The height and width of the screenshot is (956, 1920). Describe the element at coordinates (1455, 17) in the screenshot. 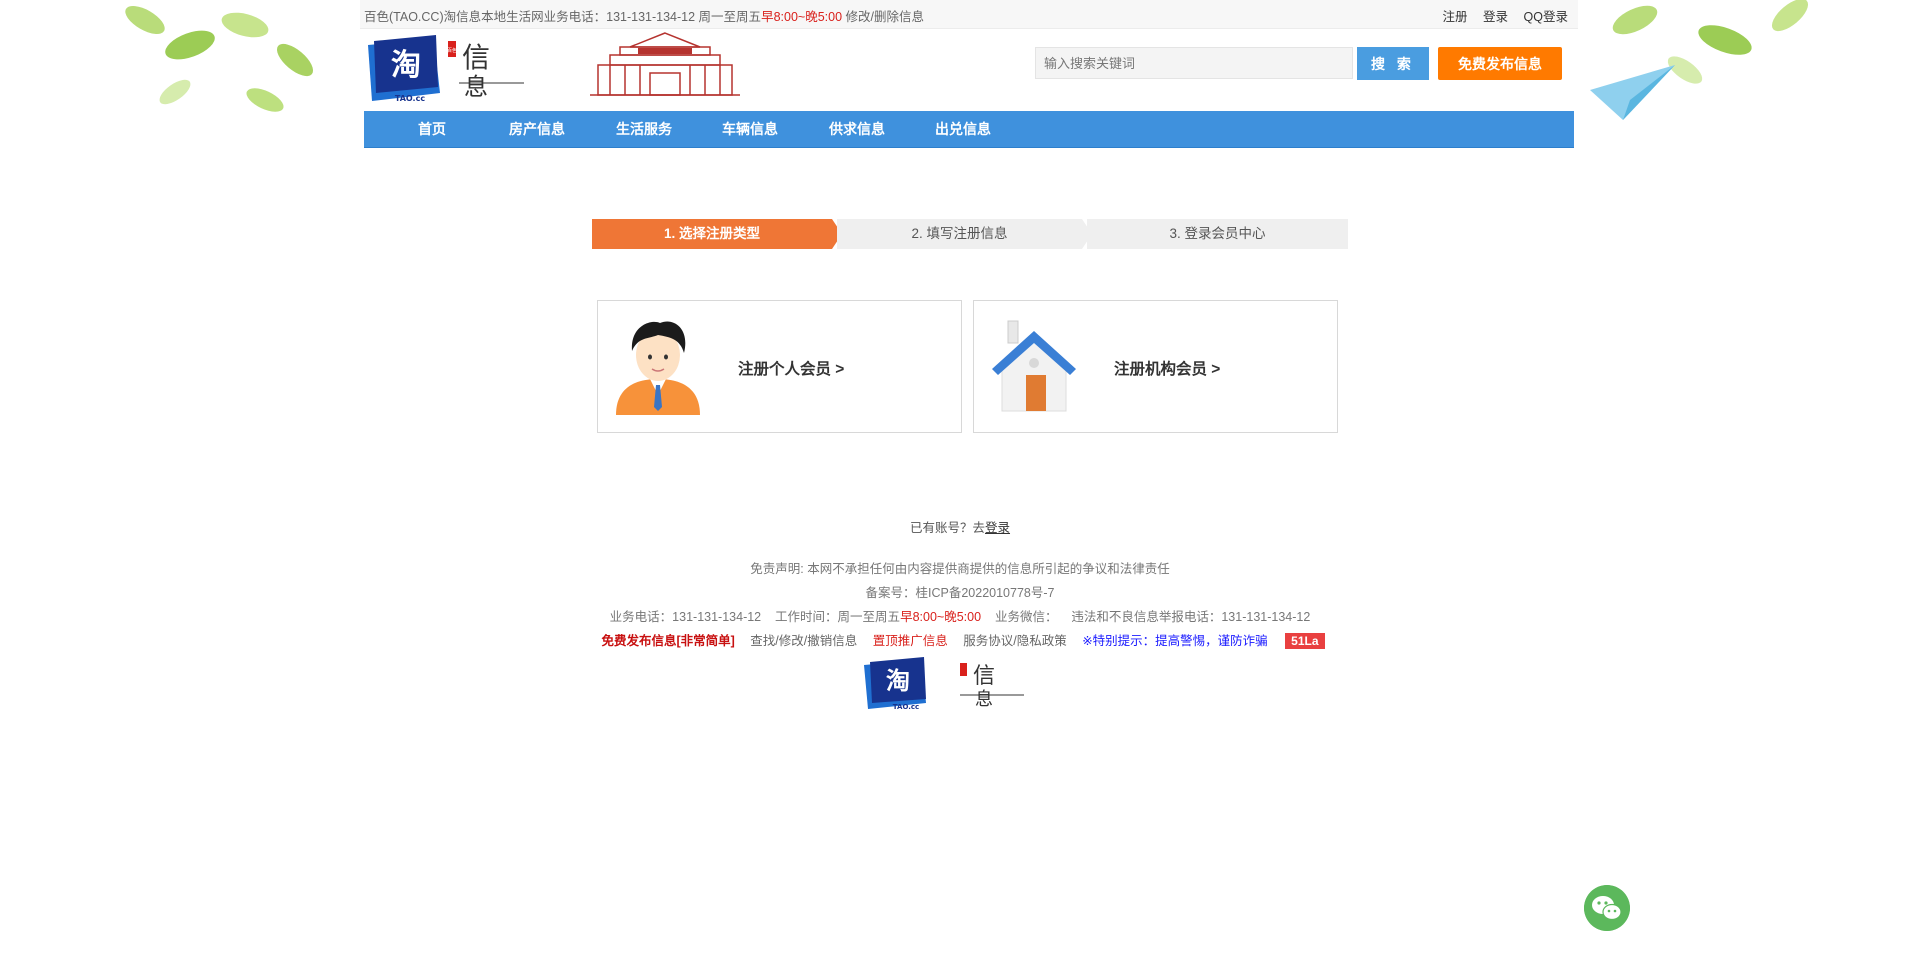

I see `register-link: 注册` at that location.